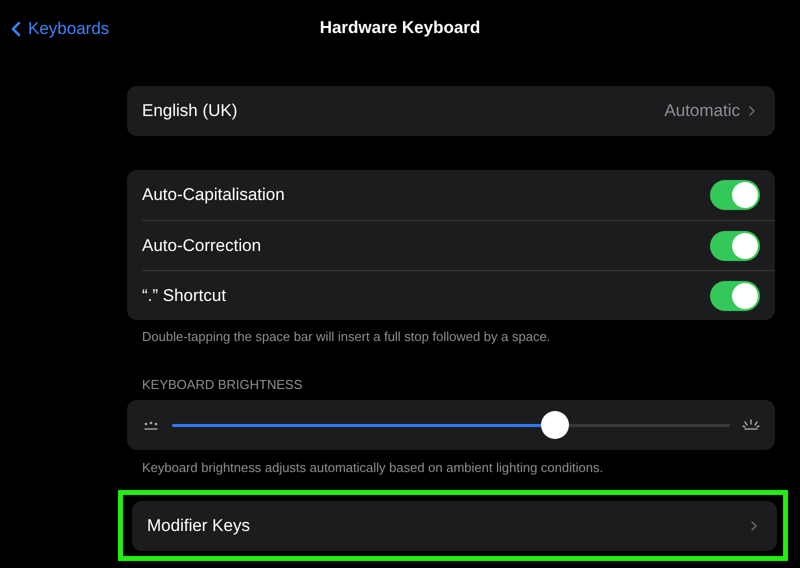  I want to click on section-header: KEYBOARD BRIGHTNESS, so click(222, 385).